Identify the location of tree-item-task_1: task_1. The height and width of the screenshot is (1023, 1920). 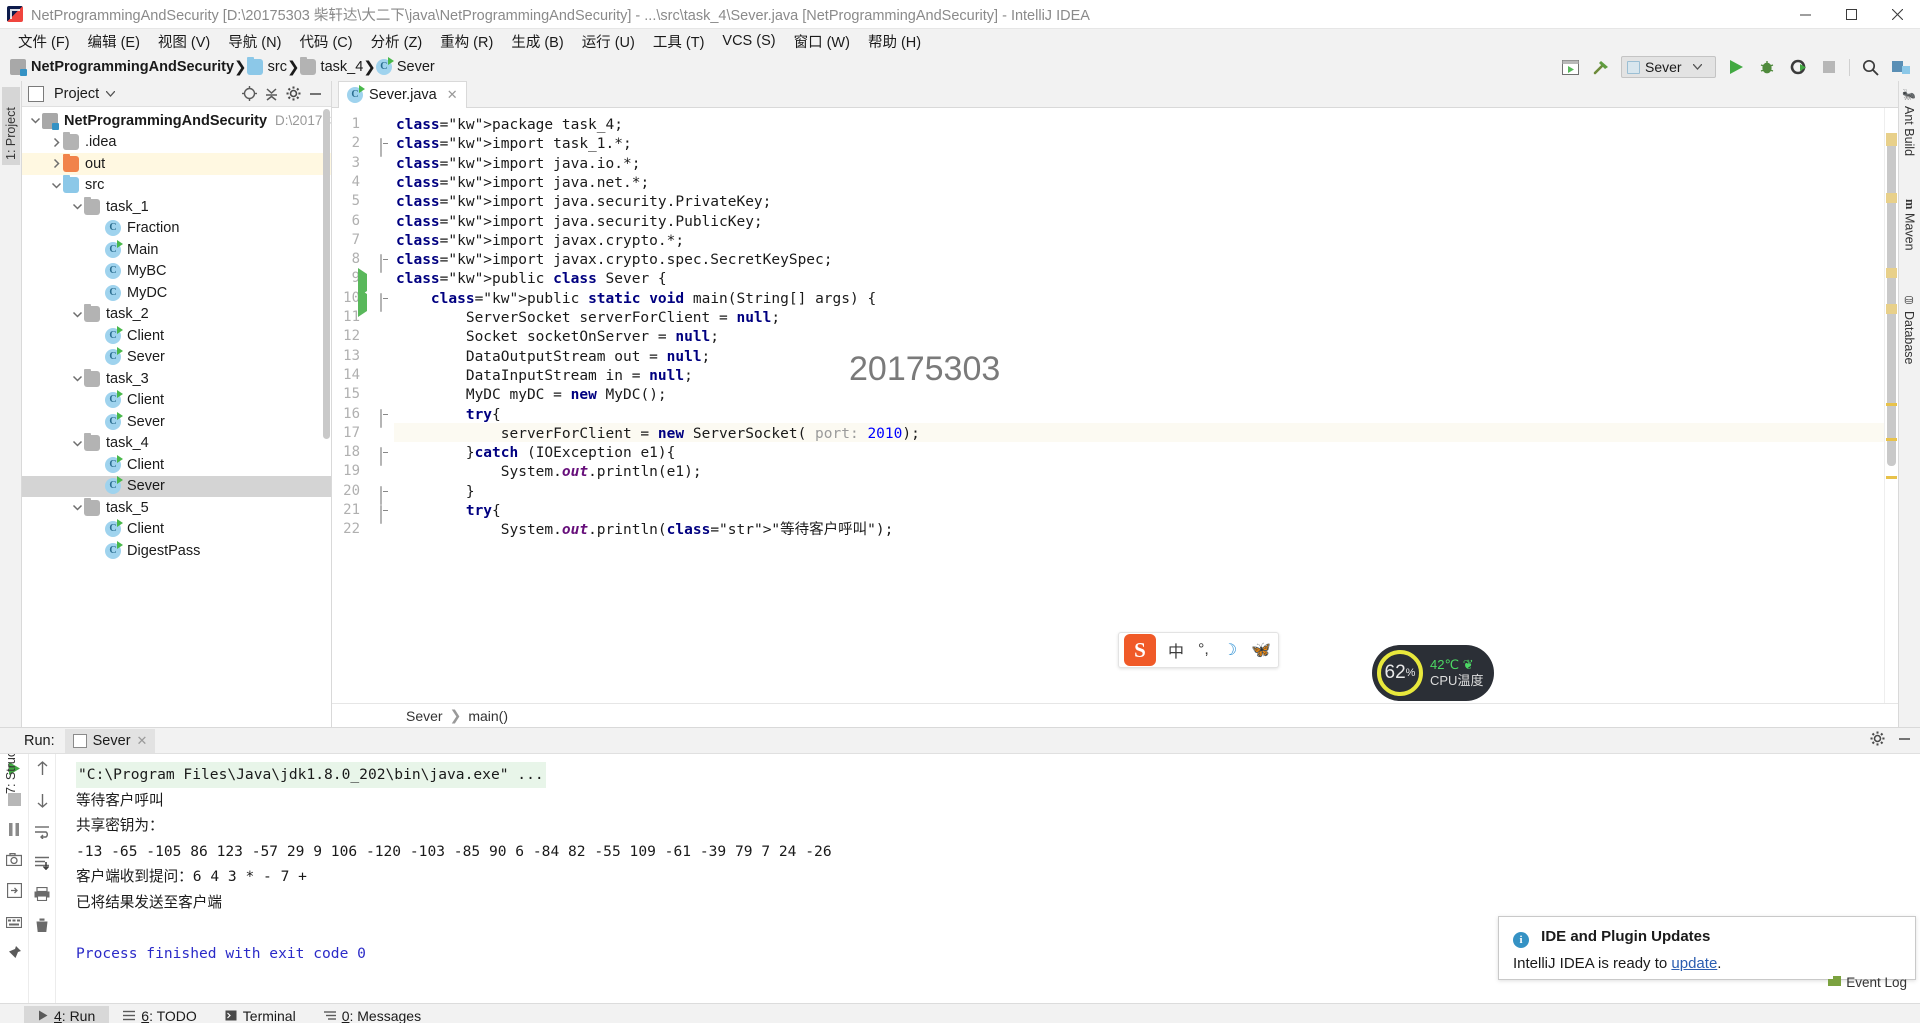
(176, 207).